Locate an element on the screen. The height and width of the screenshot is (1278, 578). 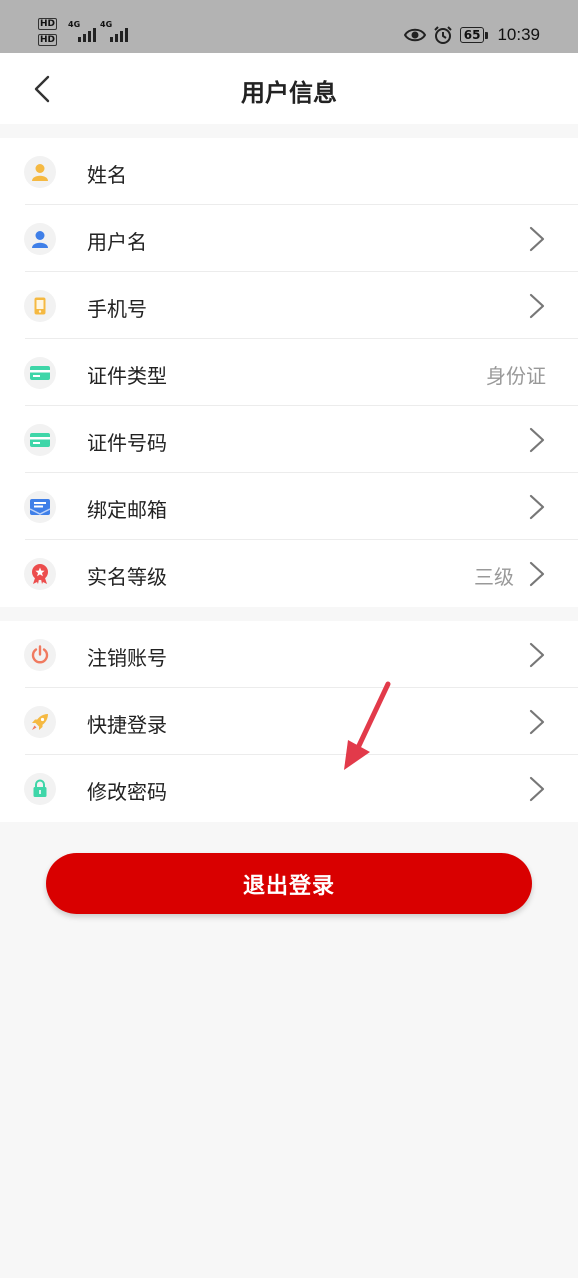
row-label: 姓名 is located at coordinates (107, 175).